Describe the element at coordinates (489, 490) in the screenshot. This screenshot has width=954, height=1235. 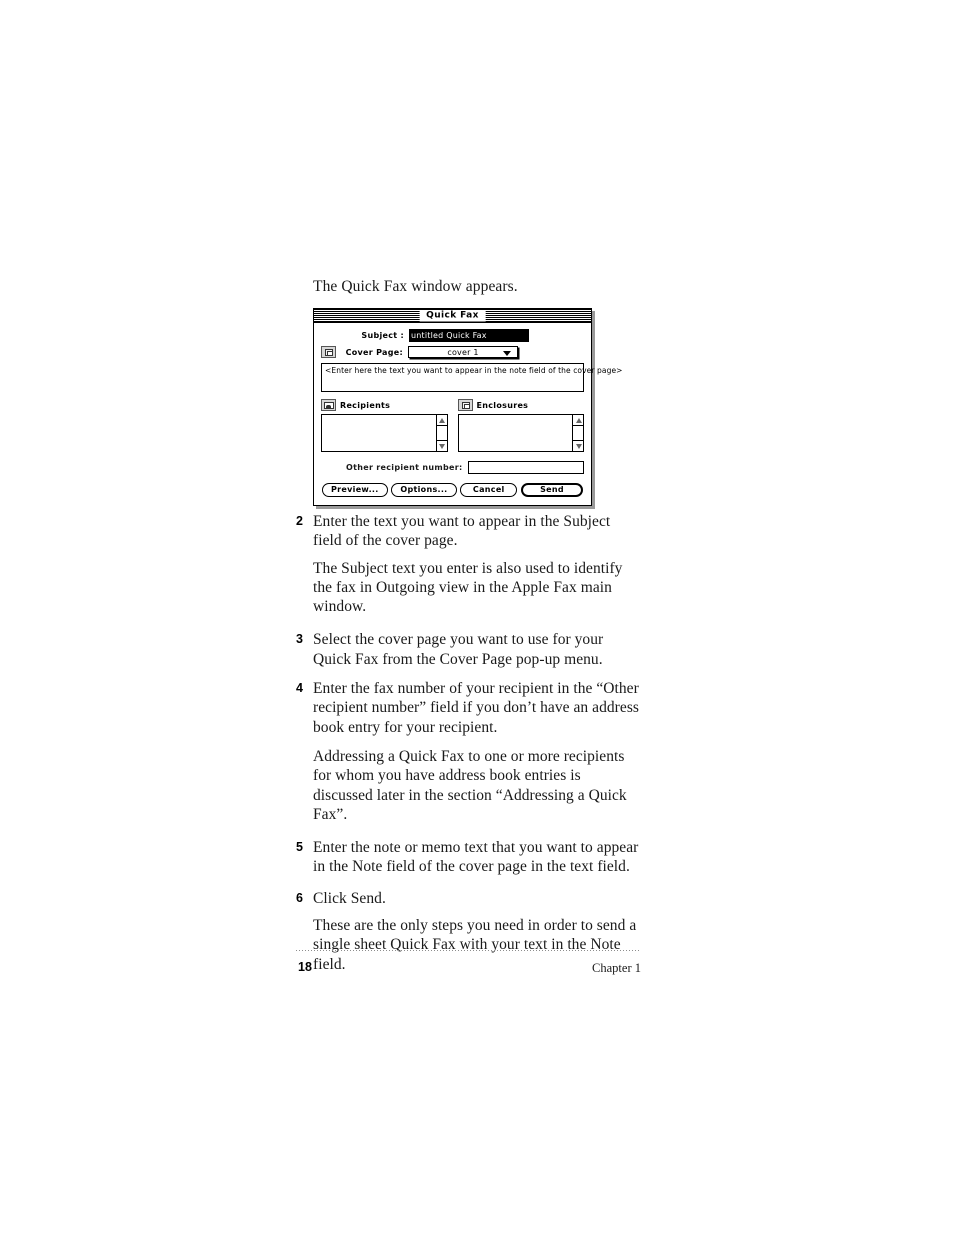
I see `cancel-button: Cancel` at that location.